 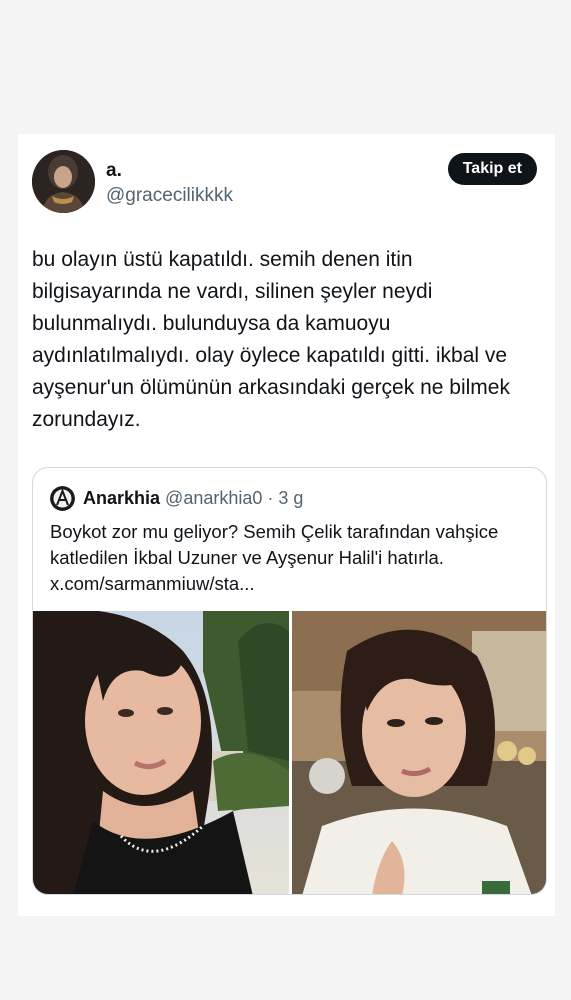 What do you see at coordinates (213, 498) in the screenshot?
I see `quoted-handle: @anarkhia0` at bounding box center [213, 498].